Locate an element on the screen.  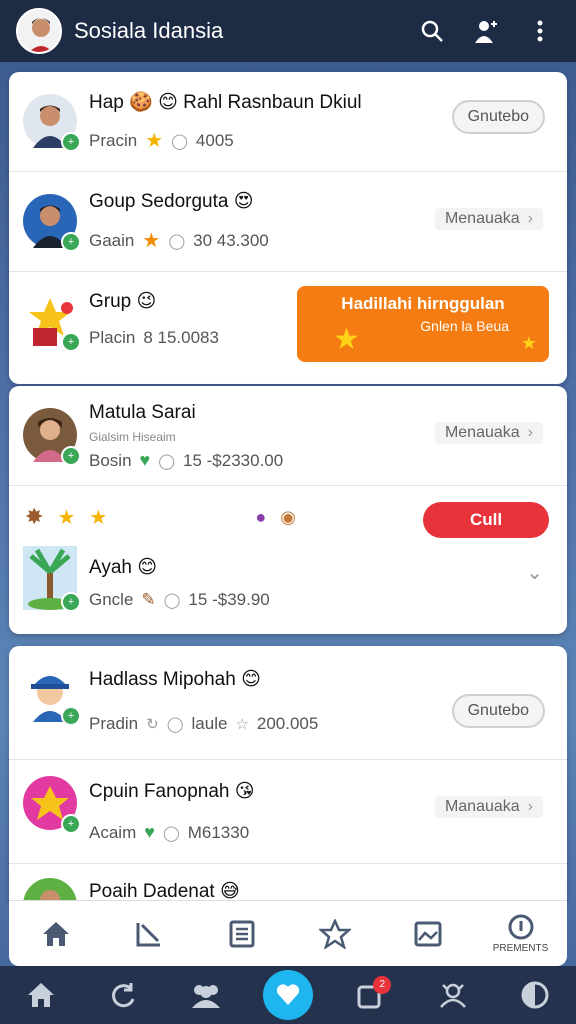
edit-icon is located at coordinates (148, 934).